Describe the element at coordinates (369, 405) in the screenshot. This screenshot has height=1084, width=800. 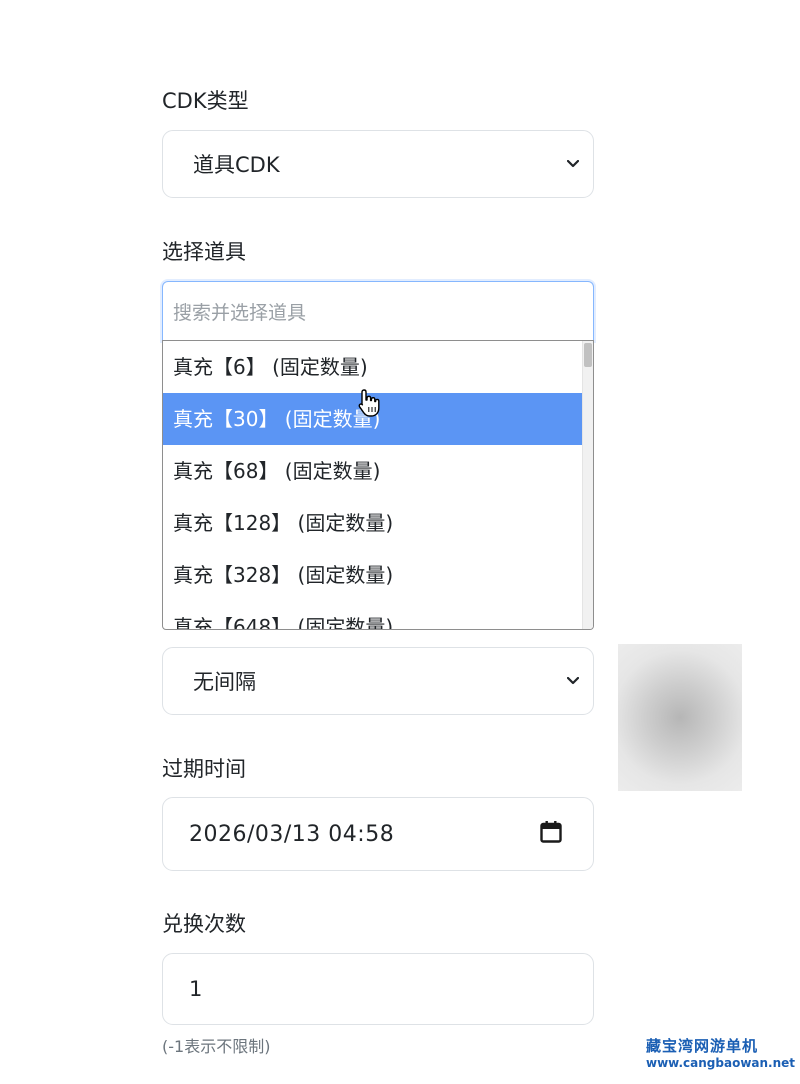
I see `hand-cursor-icon` at that location.